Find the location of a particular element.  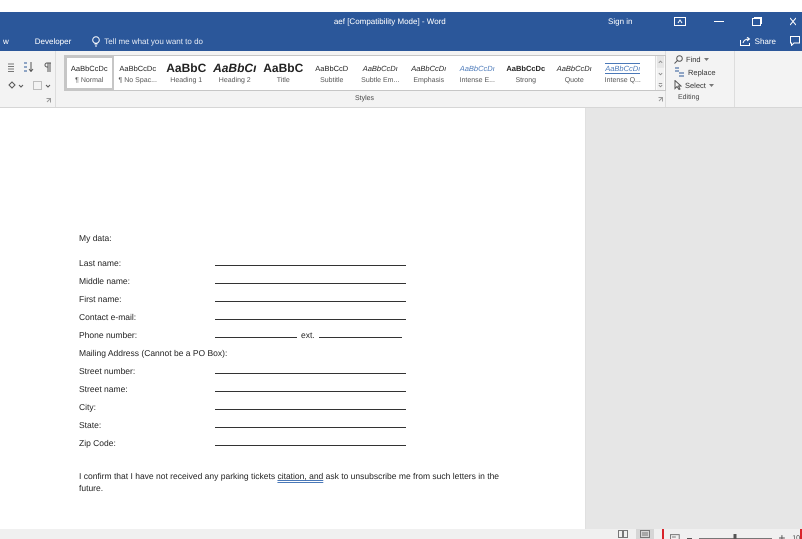

field-label: Last name: is located at coordinates (100, 263).